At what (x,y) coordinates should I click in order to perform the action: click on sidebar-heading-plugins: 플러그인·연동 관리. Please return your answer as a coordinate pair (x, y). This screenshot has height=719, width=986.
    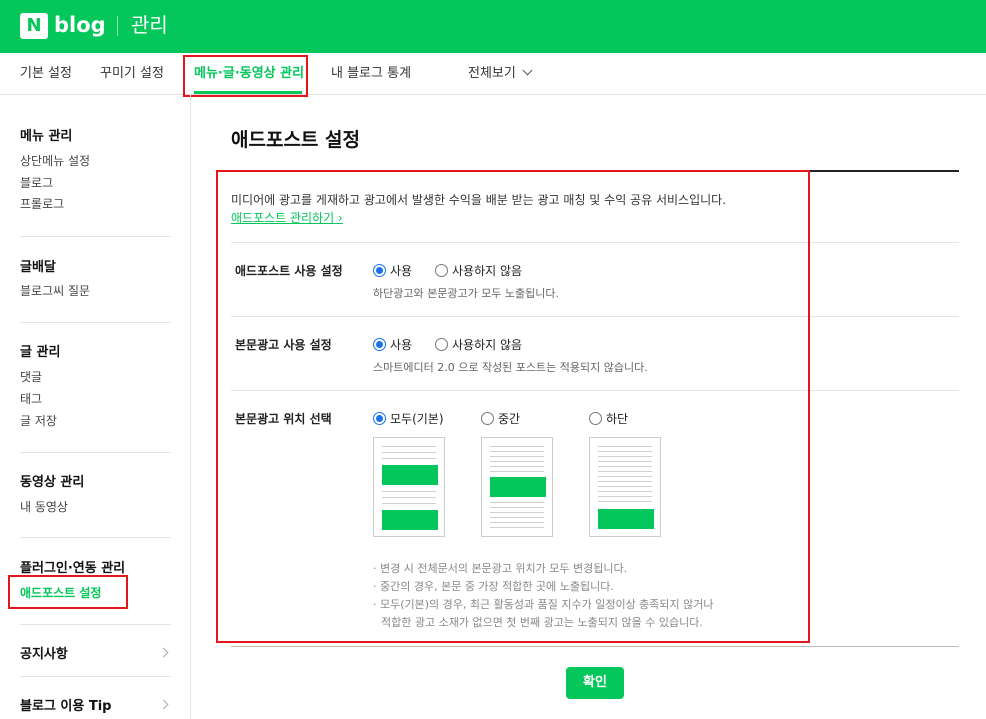
    Looking at the image, I should click on (73, 568).